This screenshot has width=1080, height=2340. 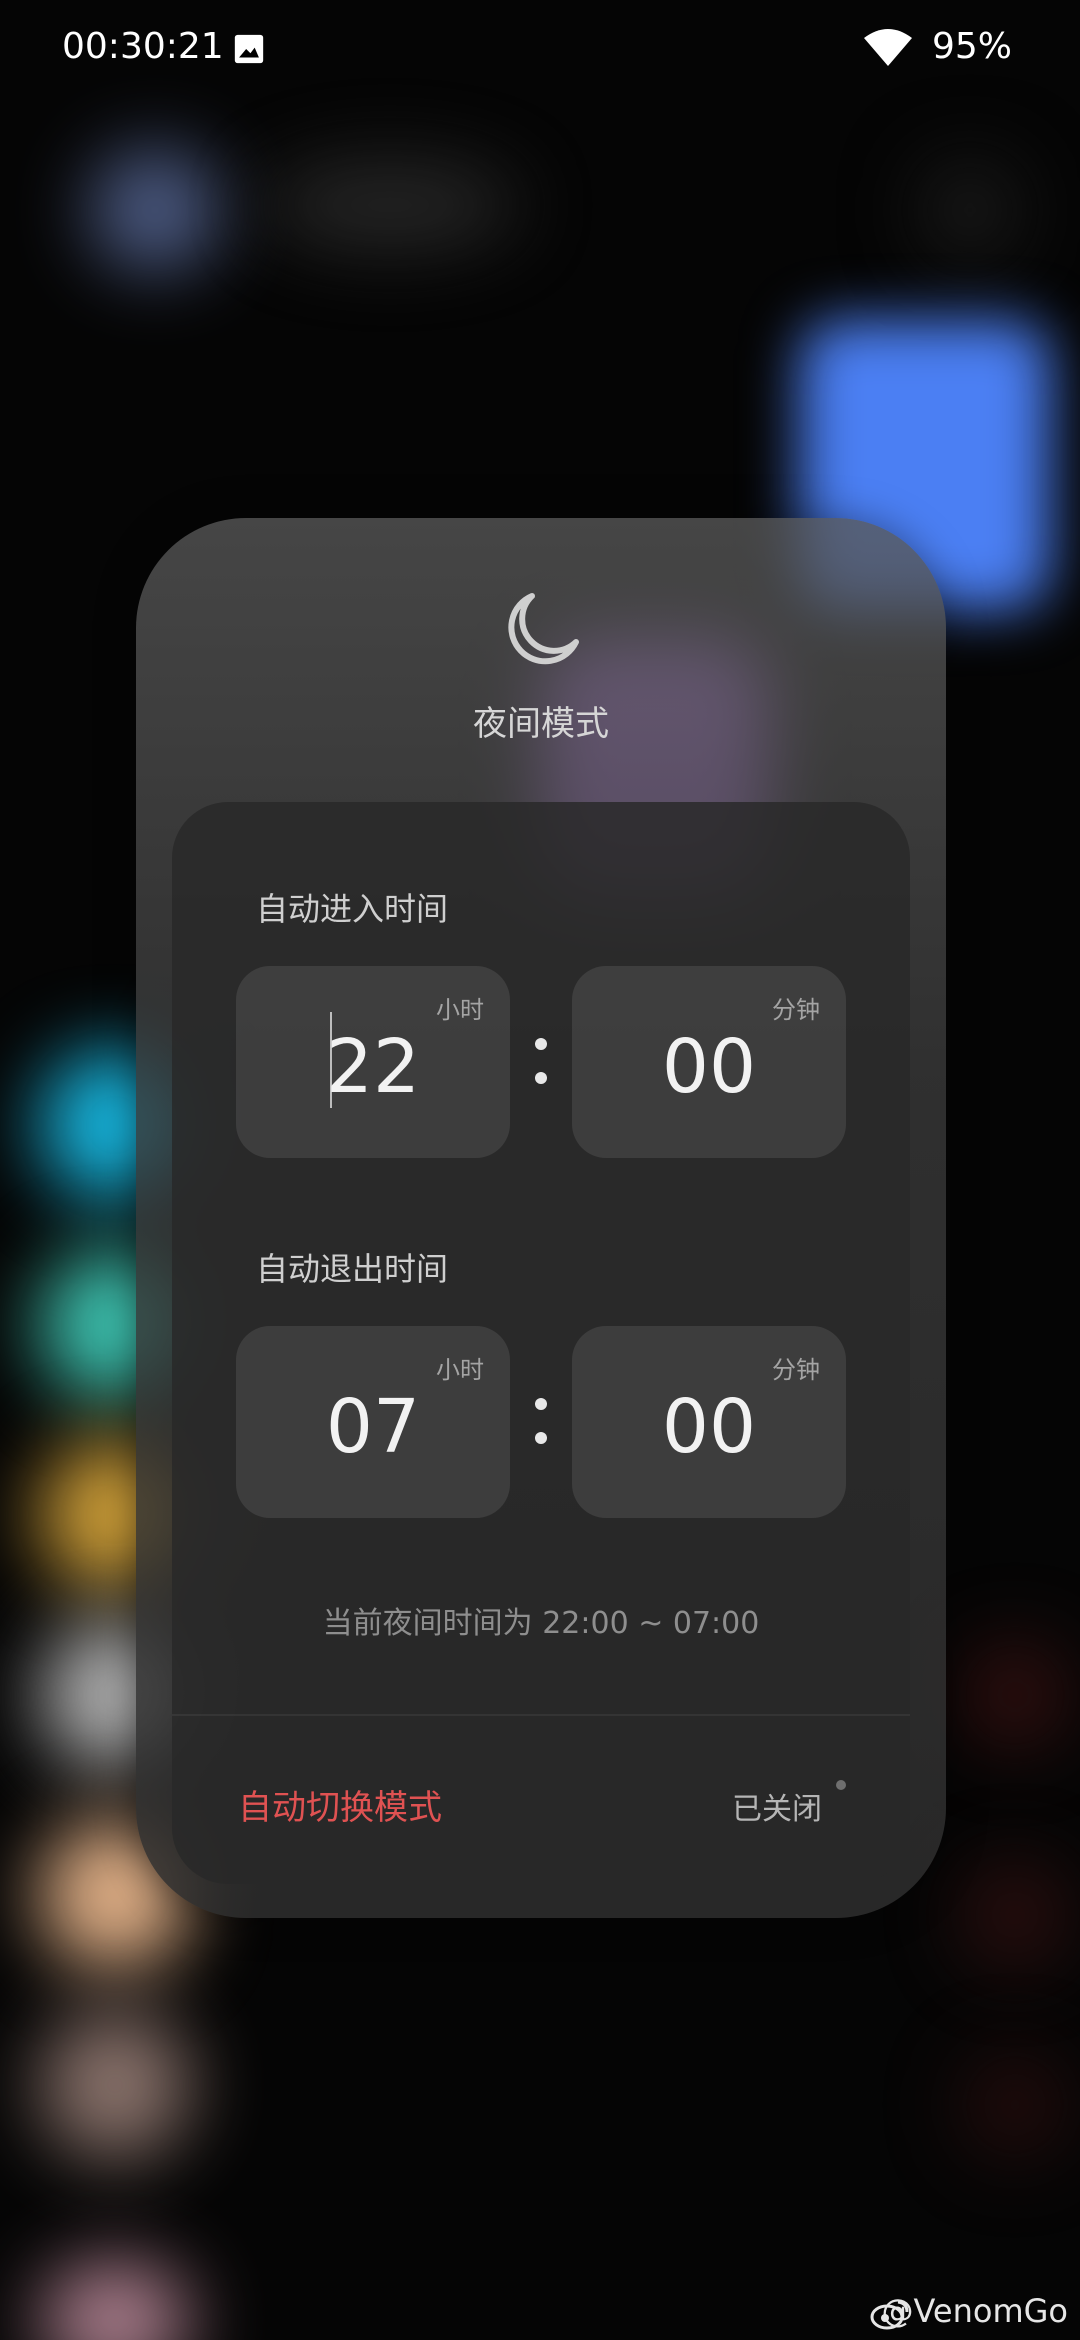 I want to click on exit-minute-picker: 分钟 00, so click(x=709, y=1422).